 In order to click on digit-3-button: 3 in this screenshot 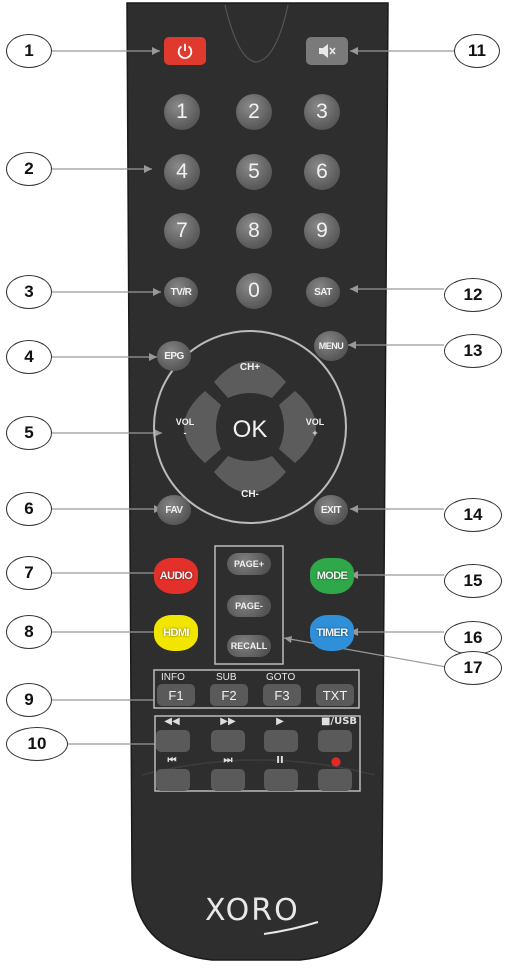, I will do `click(322, 112)`.